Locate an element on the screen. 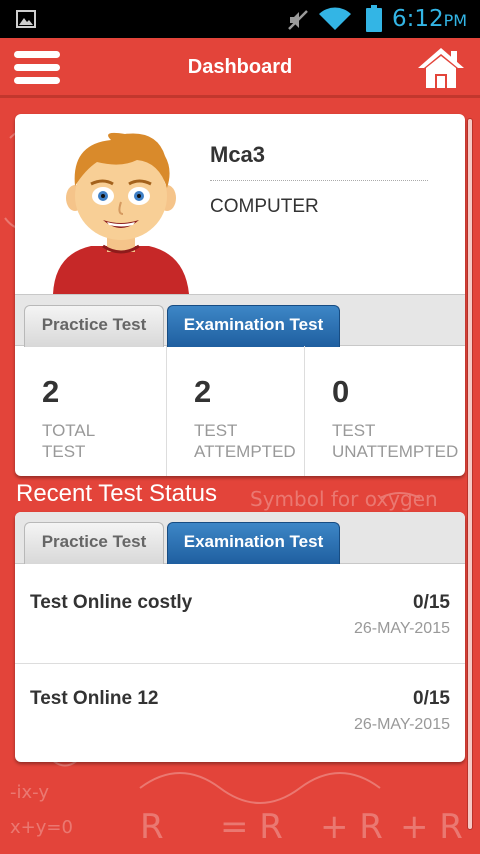 The width and height of the screenshot is (480, 854). stat-label-line1: TOTAL is located at coordinates (69, 430).